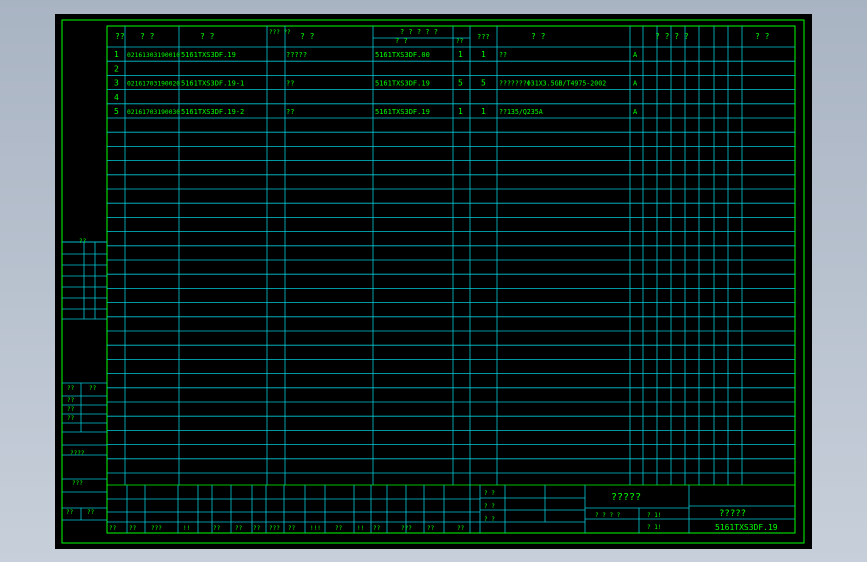 Image resolution: width=867 pixels, height=562 pixels. Describe the element at coordinates (483, 37) in the screenshot. I see `header-col-qty: ???` at that location.